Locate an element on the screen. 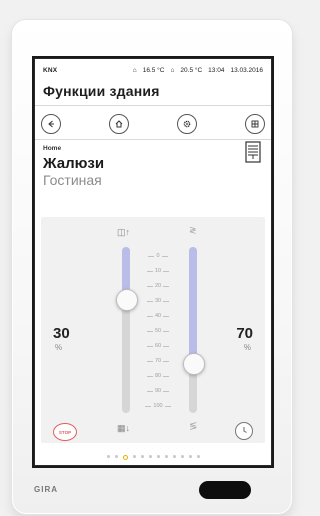  settings-button is located at coordinates (187, 124).